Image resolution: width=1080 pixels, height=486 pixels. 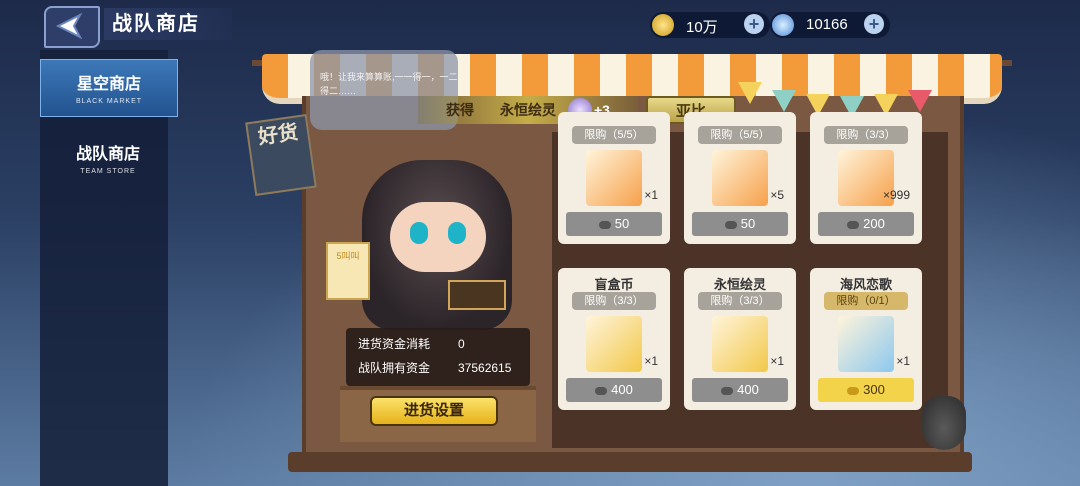 I want to click on gold-currency: 10万 +, so click(x=710, y=25).